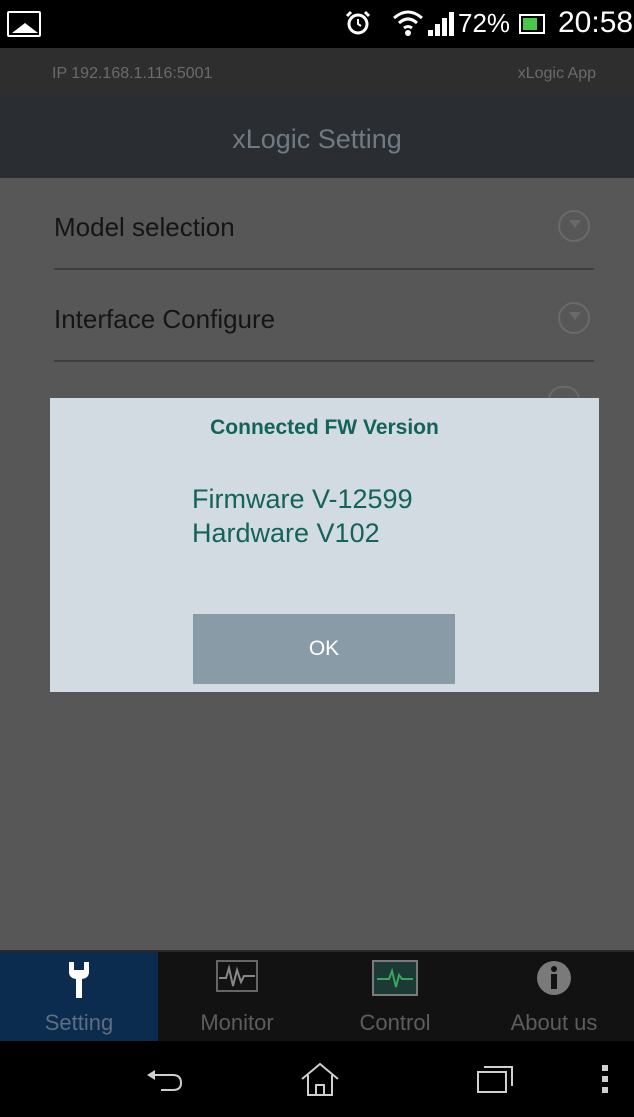  What do you see at coordinates (358, 22) in the screenshot?
I see `alarm-icon` at bounding box center [358, 22].